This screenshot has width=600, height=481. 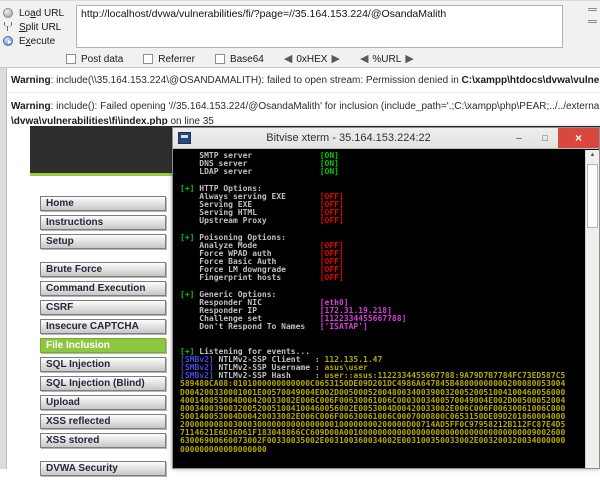 I want to click on load-url-button: Load URL, so click(x=39, y=13).